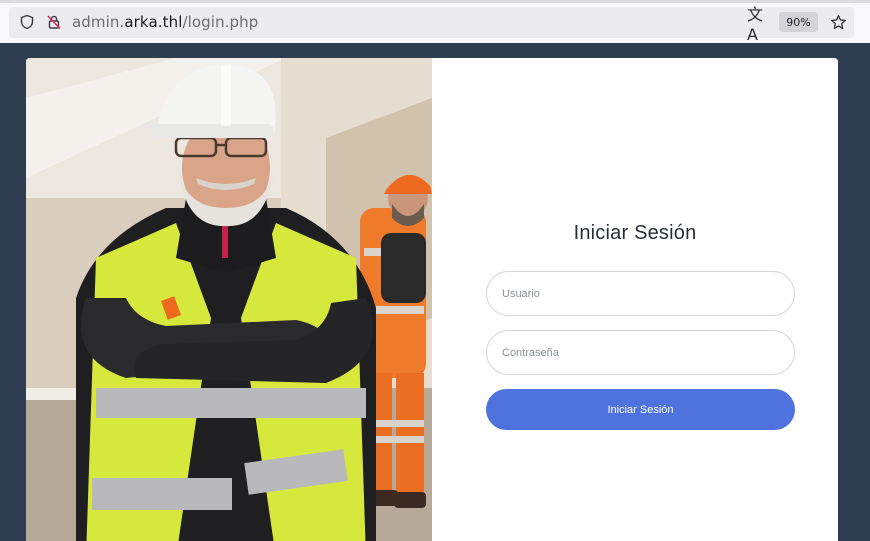 The image size is (870, 541). Describe the element at coordinates (431, 24) in the screenshot. I see `address-bar: admin.arka.thl/login.php 文A 90%` at that location.